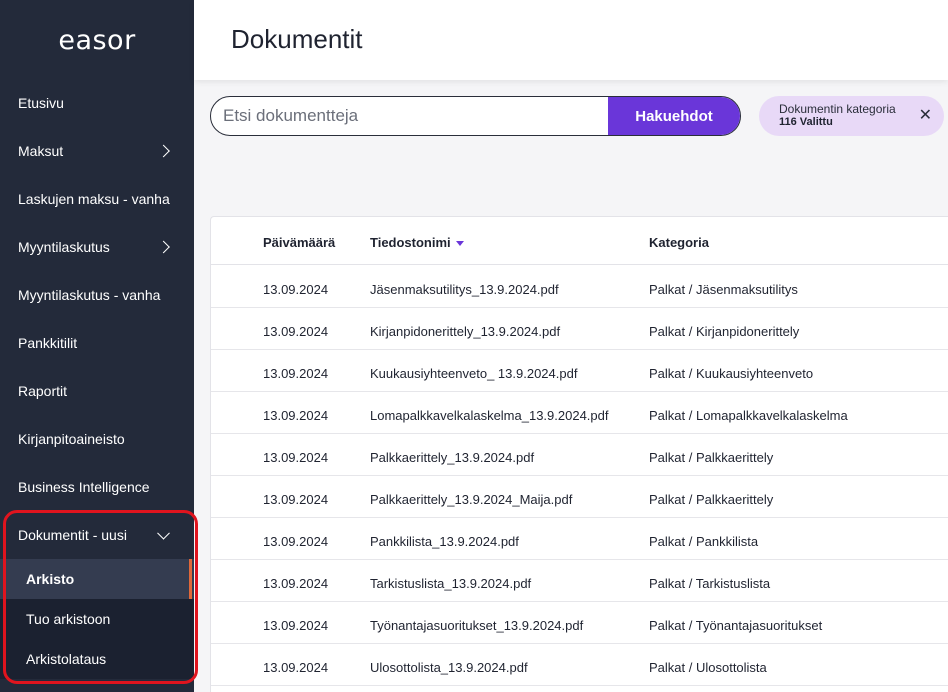  What do you see at coordinates (571, 40) in the screenshot?
I see `page-header: Dokumentit` at bounding box center [571, 40].